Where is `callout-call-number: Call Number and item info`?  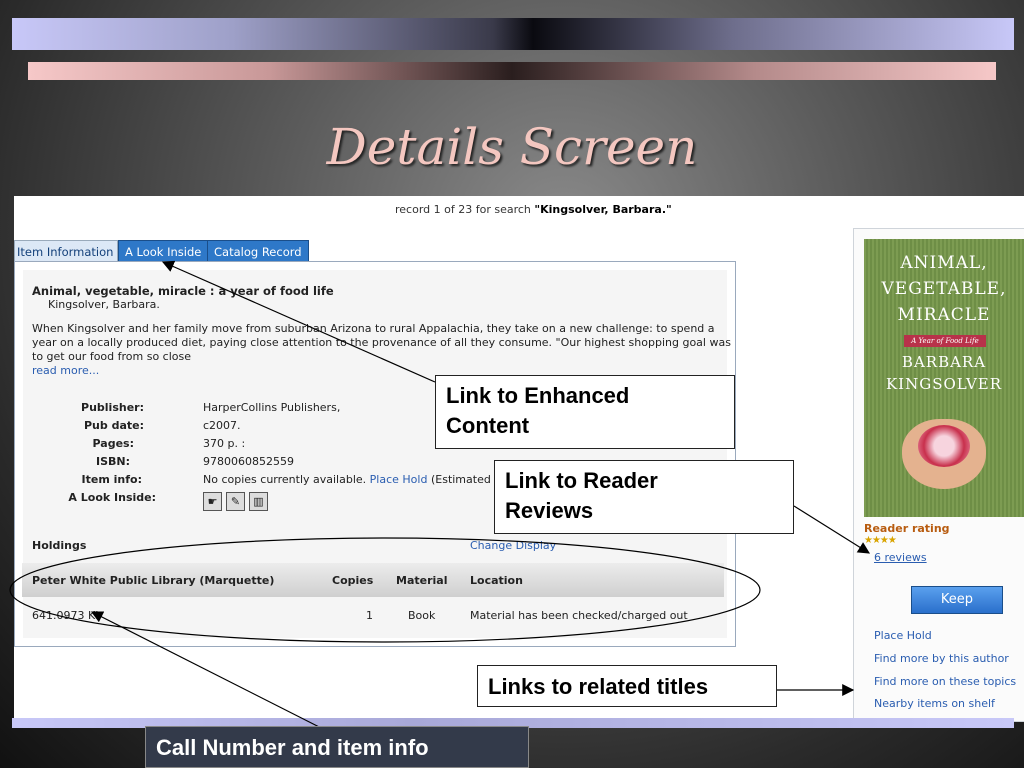
callout-call-number: Call Number and item info is located at coordinates (337, 747).